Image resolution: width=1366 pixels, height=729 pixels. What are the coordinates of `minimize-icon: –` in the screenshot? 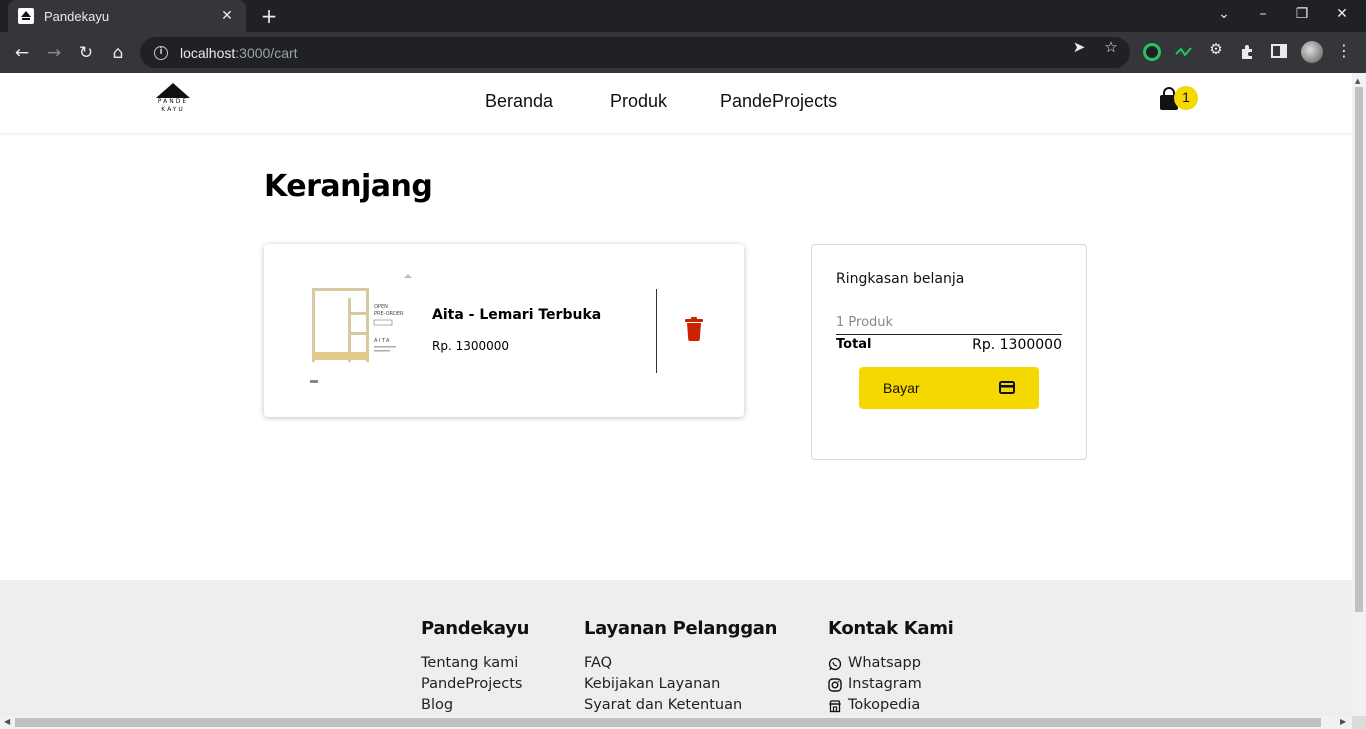 It's located at (1263, 14).